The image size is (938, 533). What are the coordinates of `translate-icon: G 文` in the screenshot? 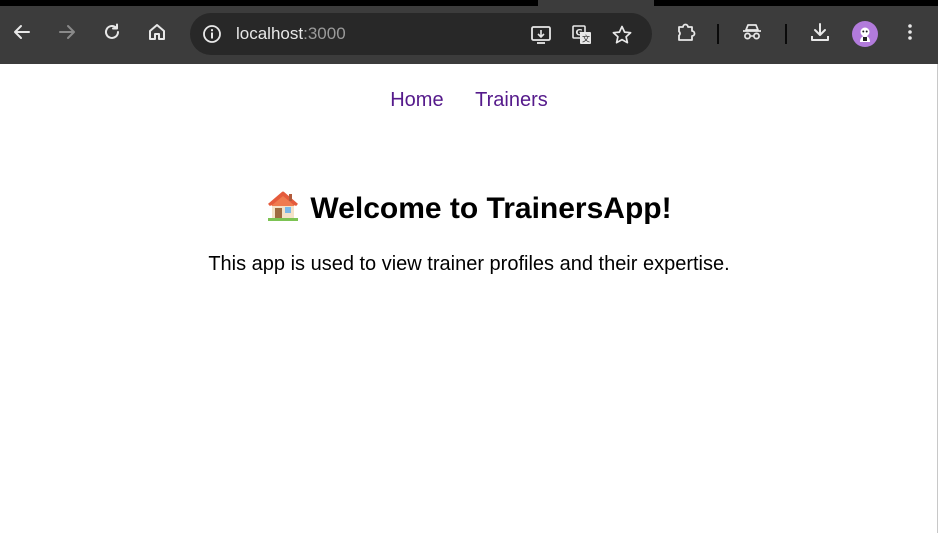 It's located at (581, 34).